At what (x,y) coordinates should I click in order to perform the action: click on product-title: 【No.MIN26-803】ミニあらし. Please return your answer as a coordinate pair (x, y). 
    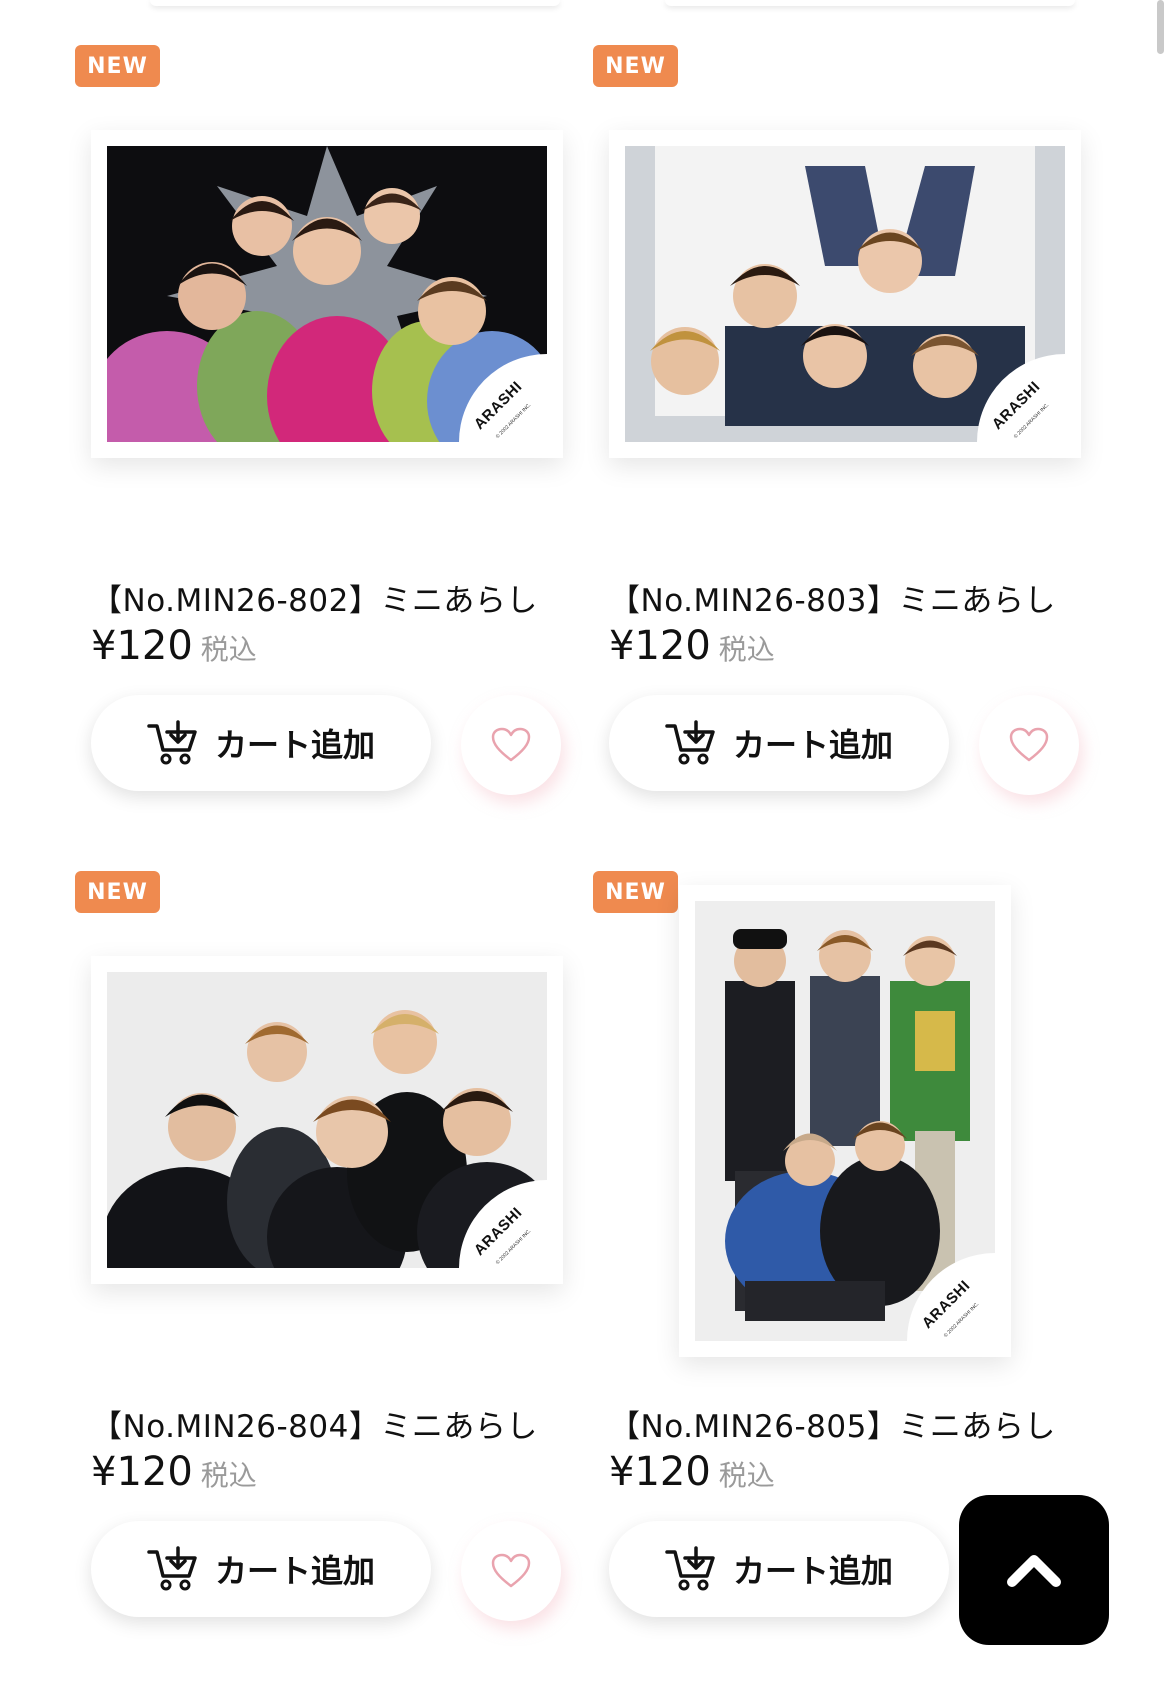
    Looking at the image, I should click on (832, 597).